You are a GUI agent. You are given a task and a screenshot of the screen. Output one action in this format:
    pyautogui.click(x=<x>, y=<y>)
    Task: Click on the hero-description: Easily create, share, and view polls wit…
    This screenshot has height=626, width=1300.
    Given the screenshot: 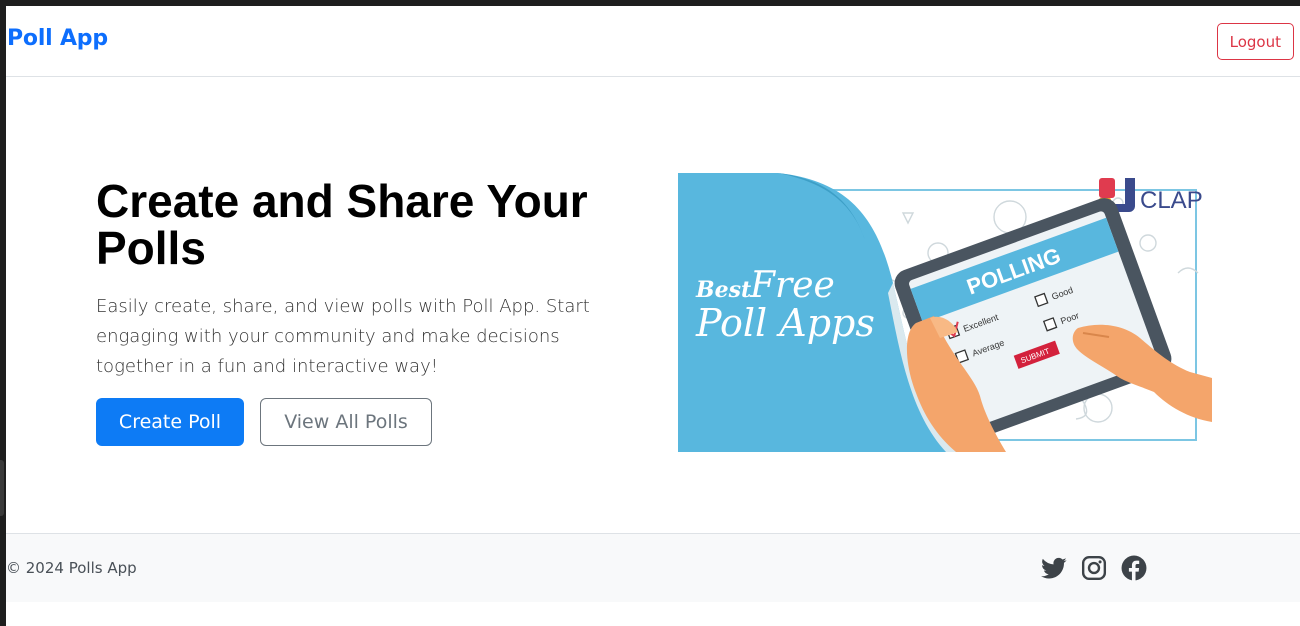 What is the action you would take?
    pyautogui.click(x=343, y=336)
    